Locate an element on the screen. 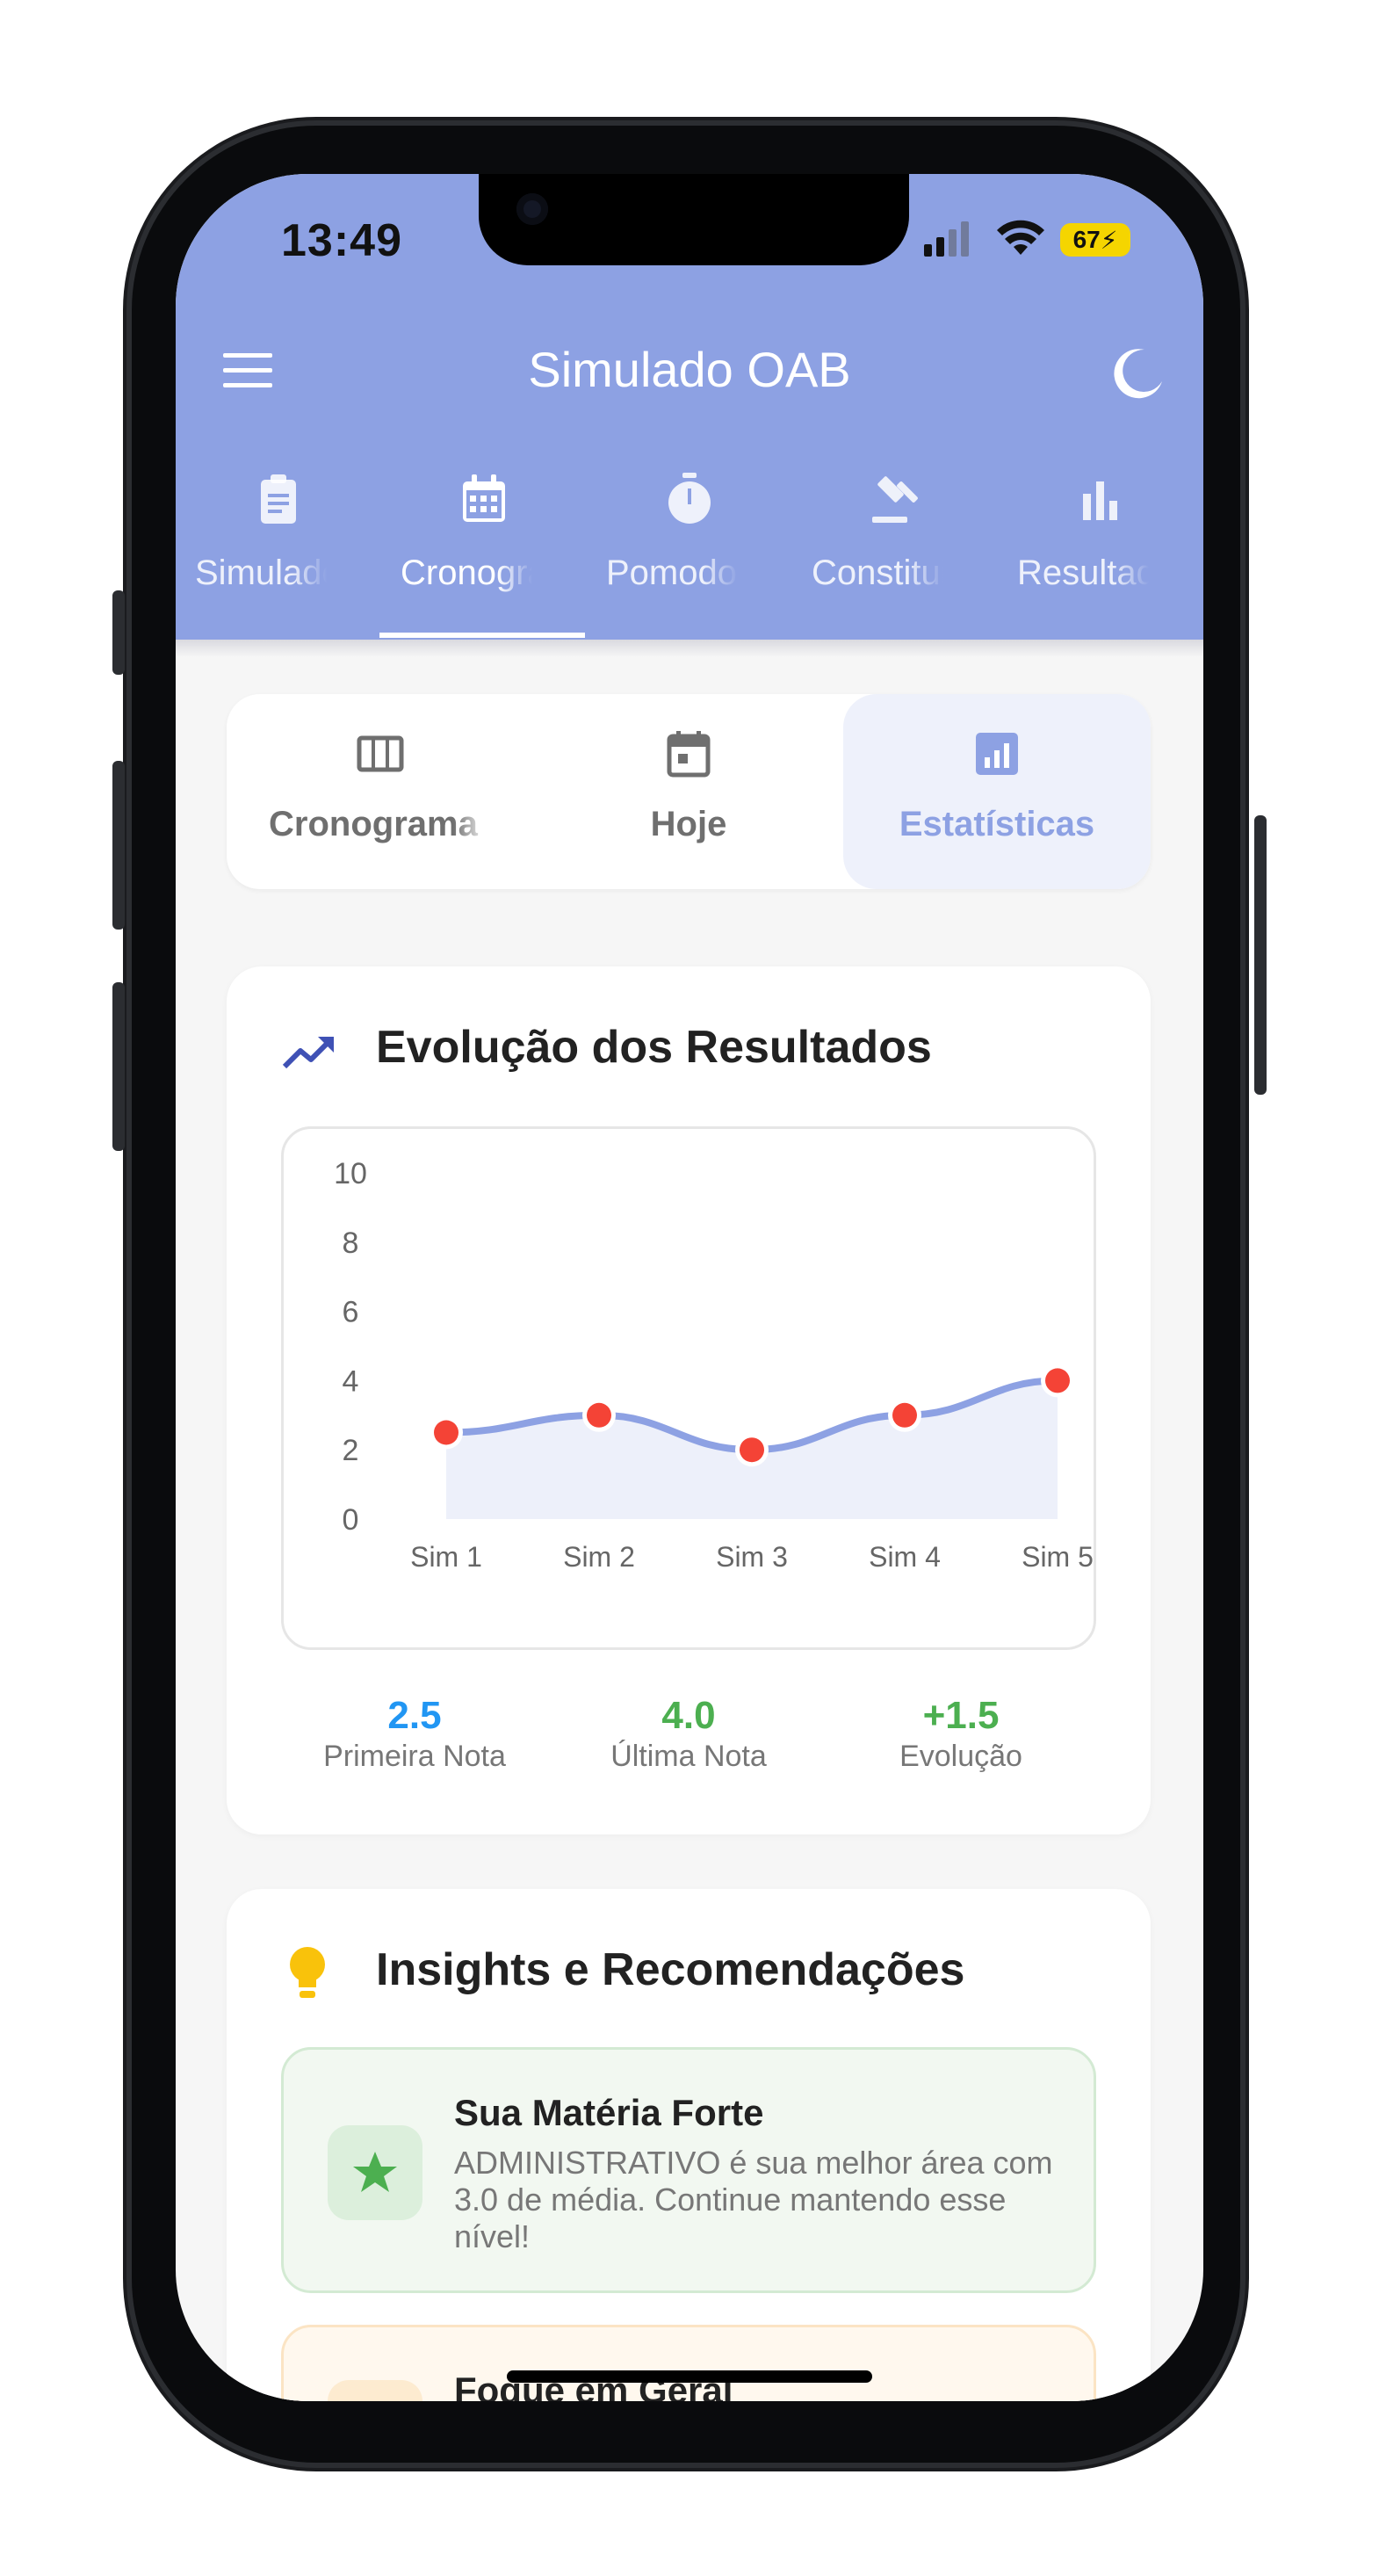  last-score-label: Última Nota is located at coordinates (688, 1756).